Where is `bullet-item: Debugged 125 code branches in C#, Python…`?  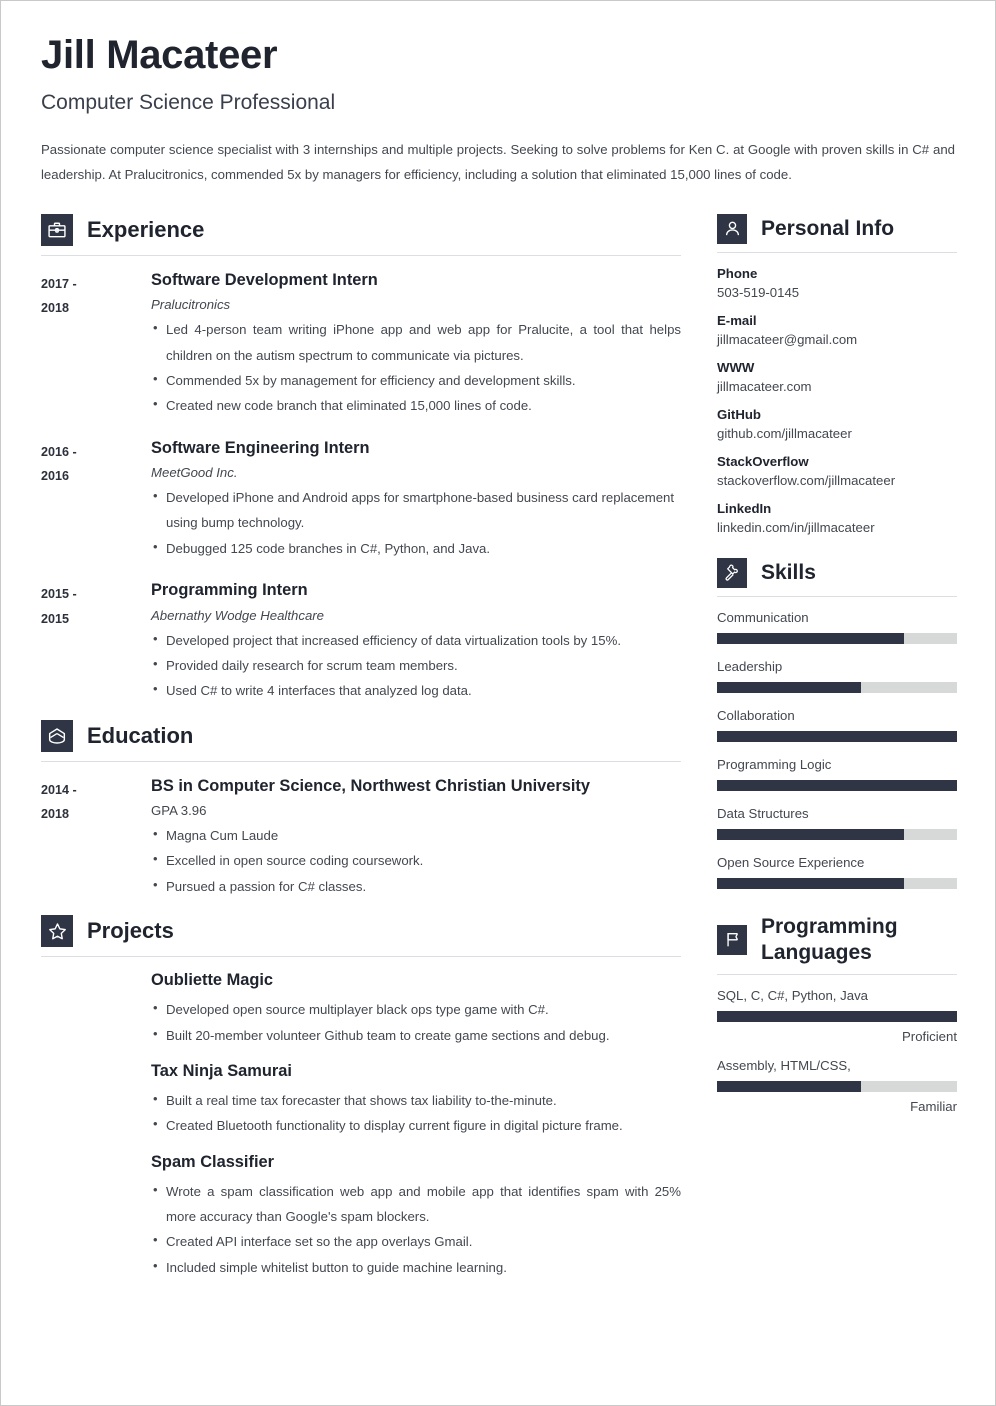
bullet-item: Debugged 125 code branches in C#, Python… is located at coordinates (416, 548).